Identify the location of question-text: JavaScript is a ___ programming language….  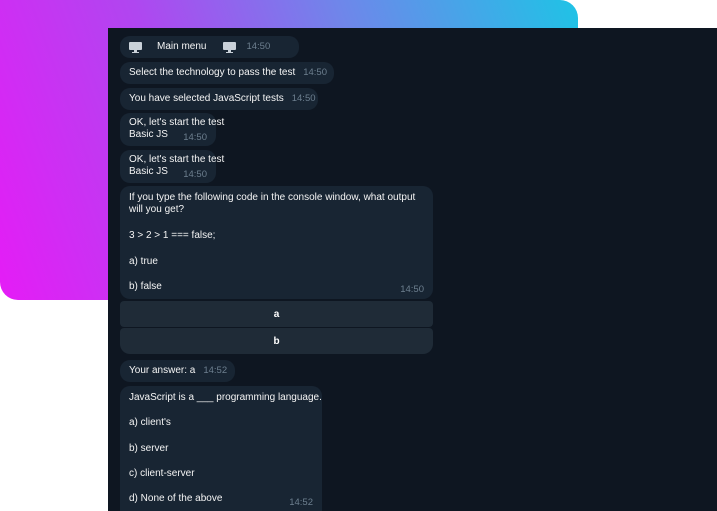
(225, 397).